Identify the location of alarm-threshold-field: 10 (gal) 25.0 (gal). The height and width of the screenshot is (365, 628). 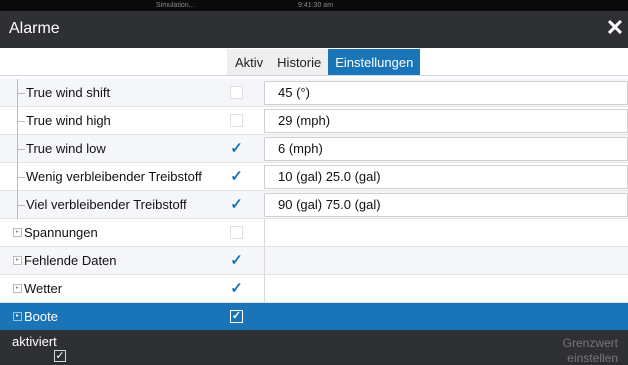
(446, 177).